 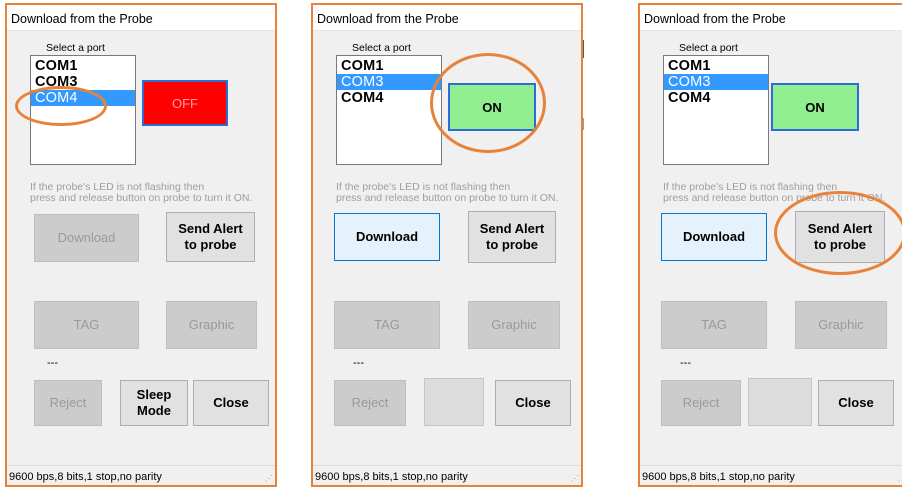 What do you see at coordinates (185, 103) in the screenshot?
I see `led-status-button: OFF` at bounding box center [185, 103].